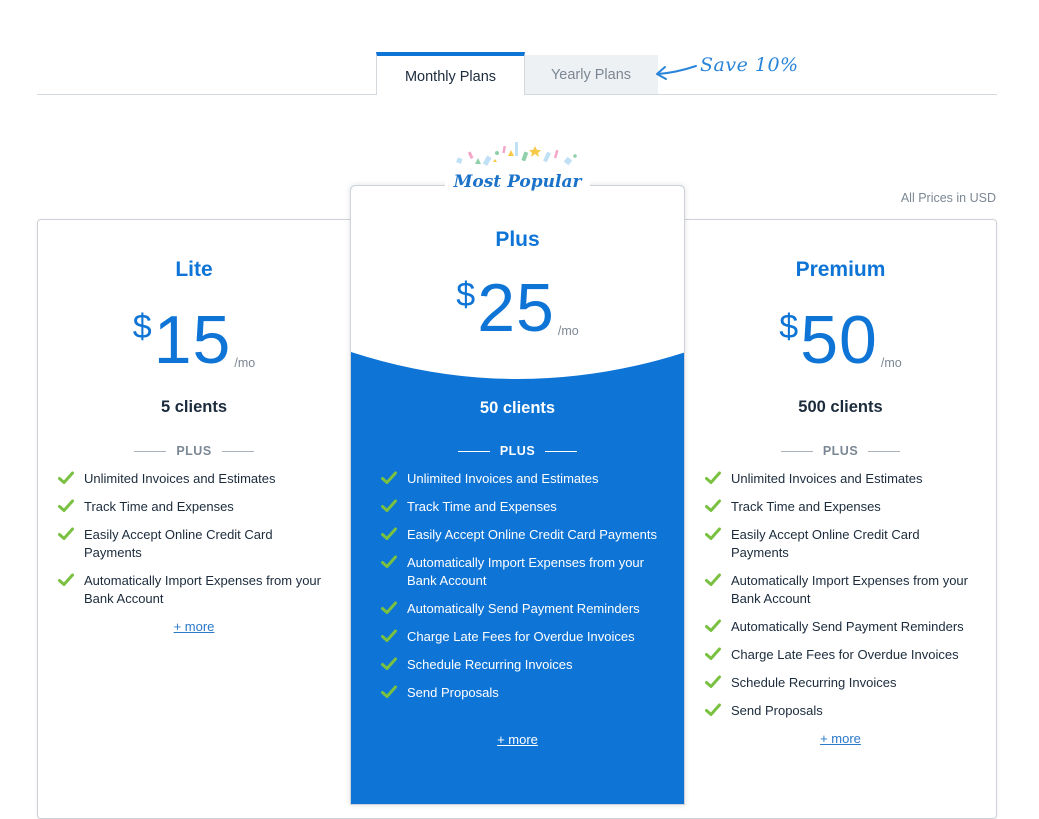  I want to click on save-note: Save 10%, so click(749, 65).